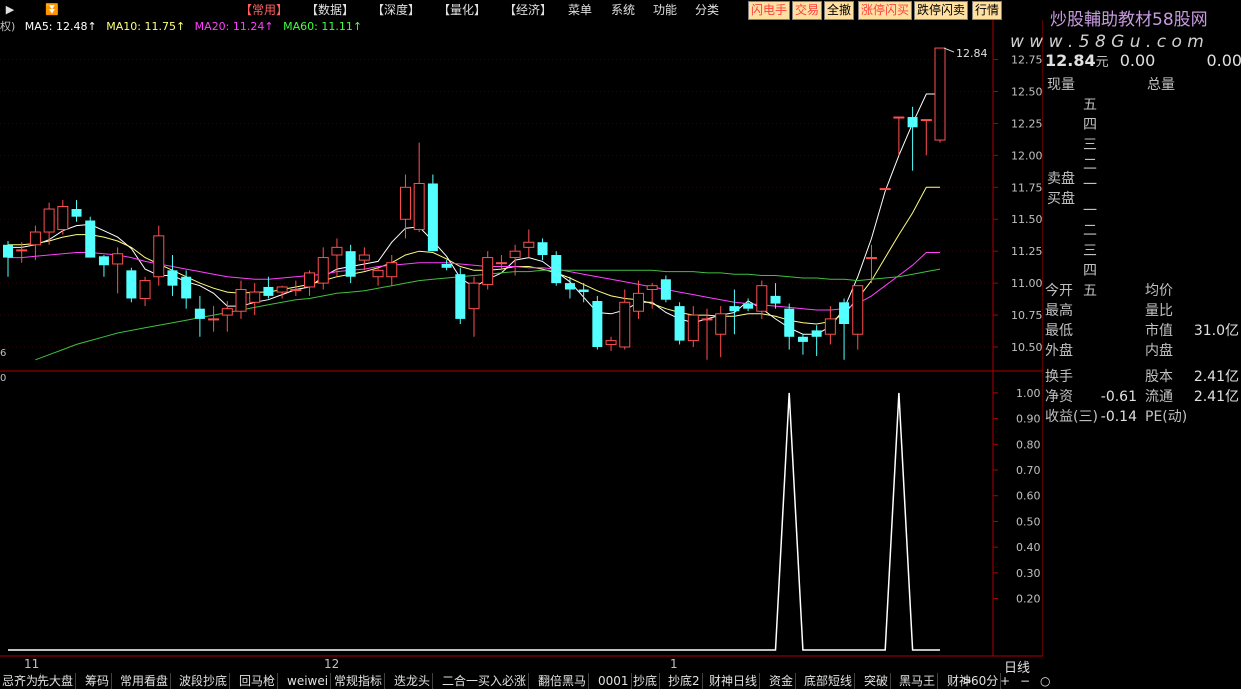 The width and height of the screenshot is (1241, 689). What do you see at coordinates (1216, 331) in the screenshot?
I see `stat-value2__value2: 31.0亿` at bounding box center [1216, 331].